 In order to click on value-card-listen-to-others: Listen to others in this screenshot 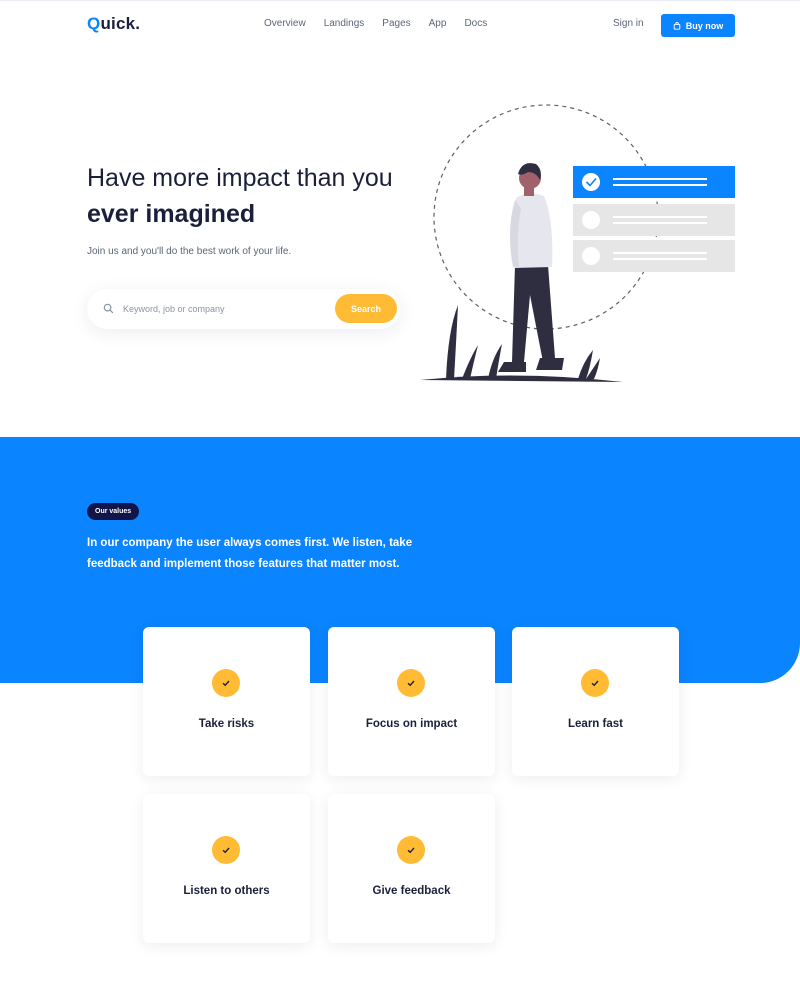, I will do `click(226, 868)`.